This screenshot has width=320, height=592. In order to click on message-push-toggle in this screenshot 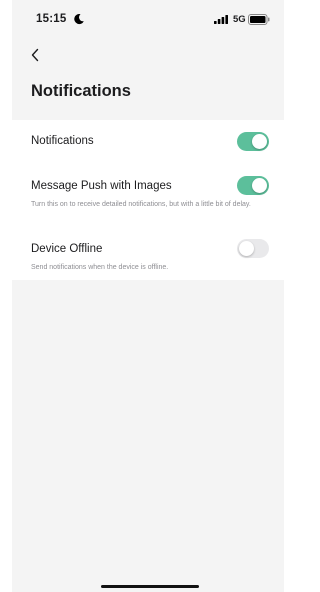, I will do `click(253, 185)`.